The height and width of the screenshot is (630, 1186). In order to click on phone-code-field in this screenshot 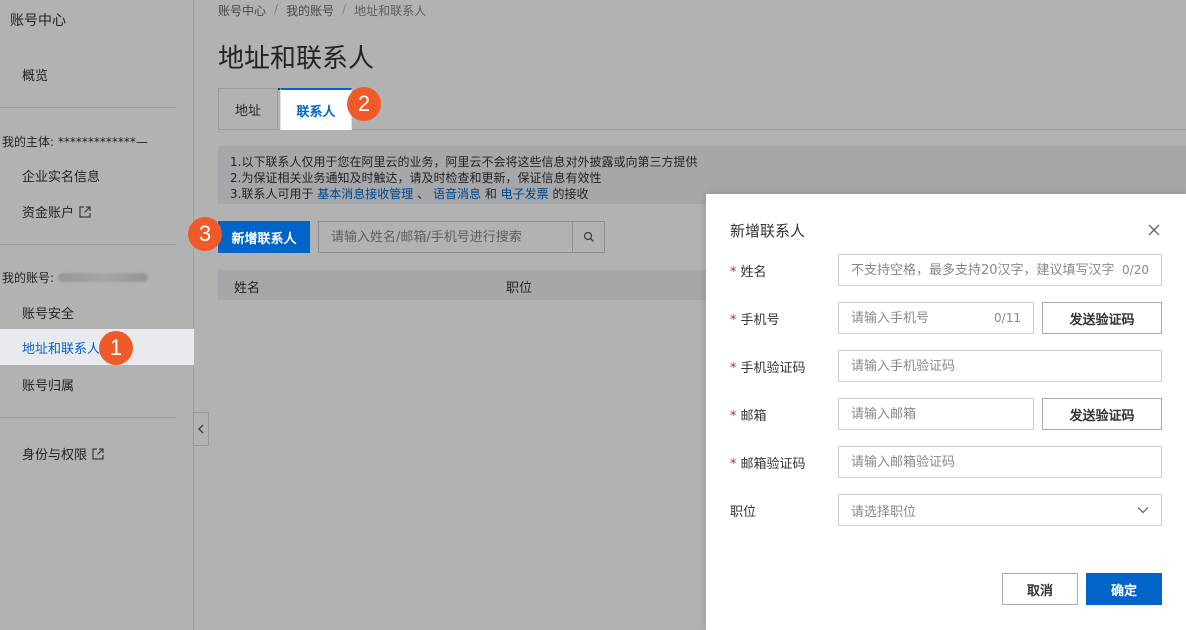, I will do `click(1000, 366)`.